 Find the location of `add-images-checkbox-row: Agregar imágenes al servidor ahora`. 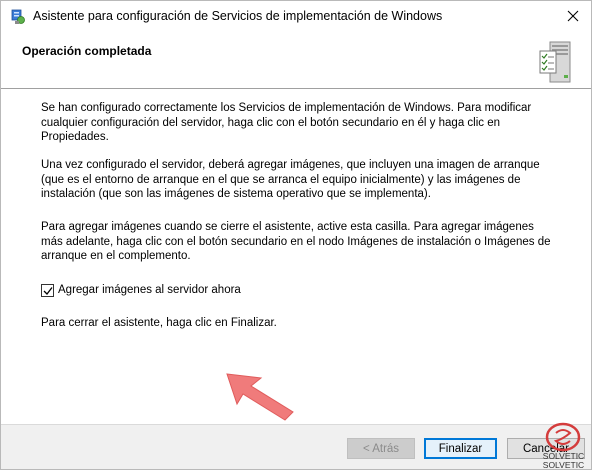

add-images-checkbox-row: Agregar imágenes al servidor ahora is located at coordinates (141, 290).